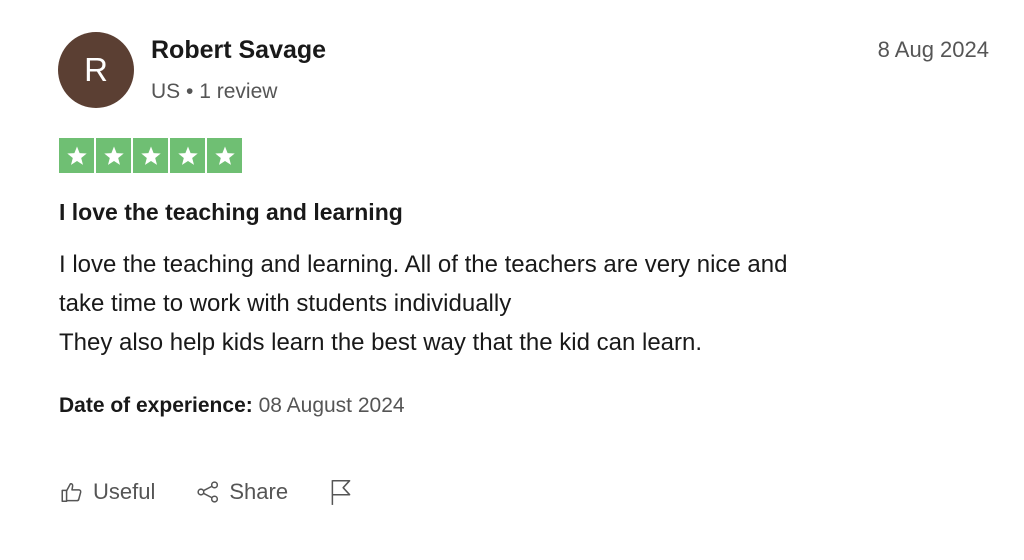 This screenshot has height=560, width=1024. I want to click on thumbs-up-icon, so click(72, 492).